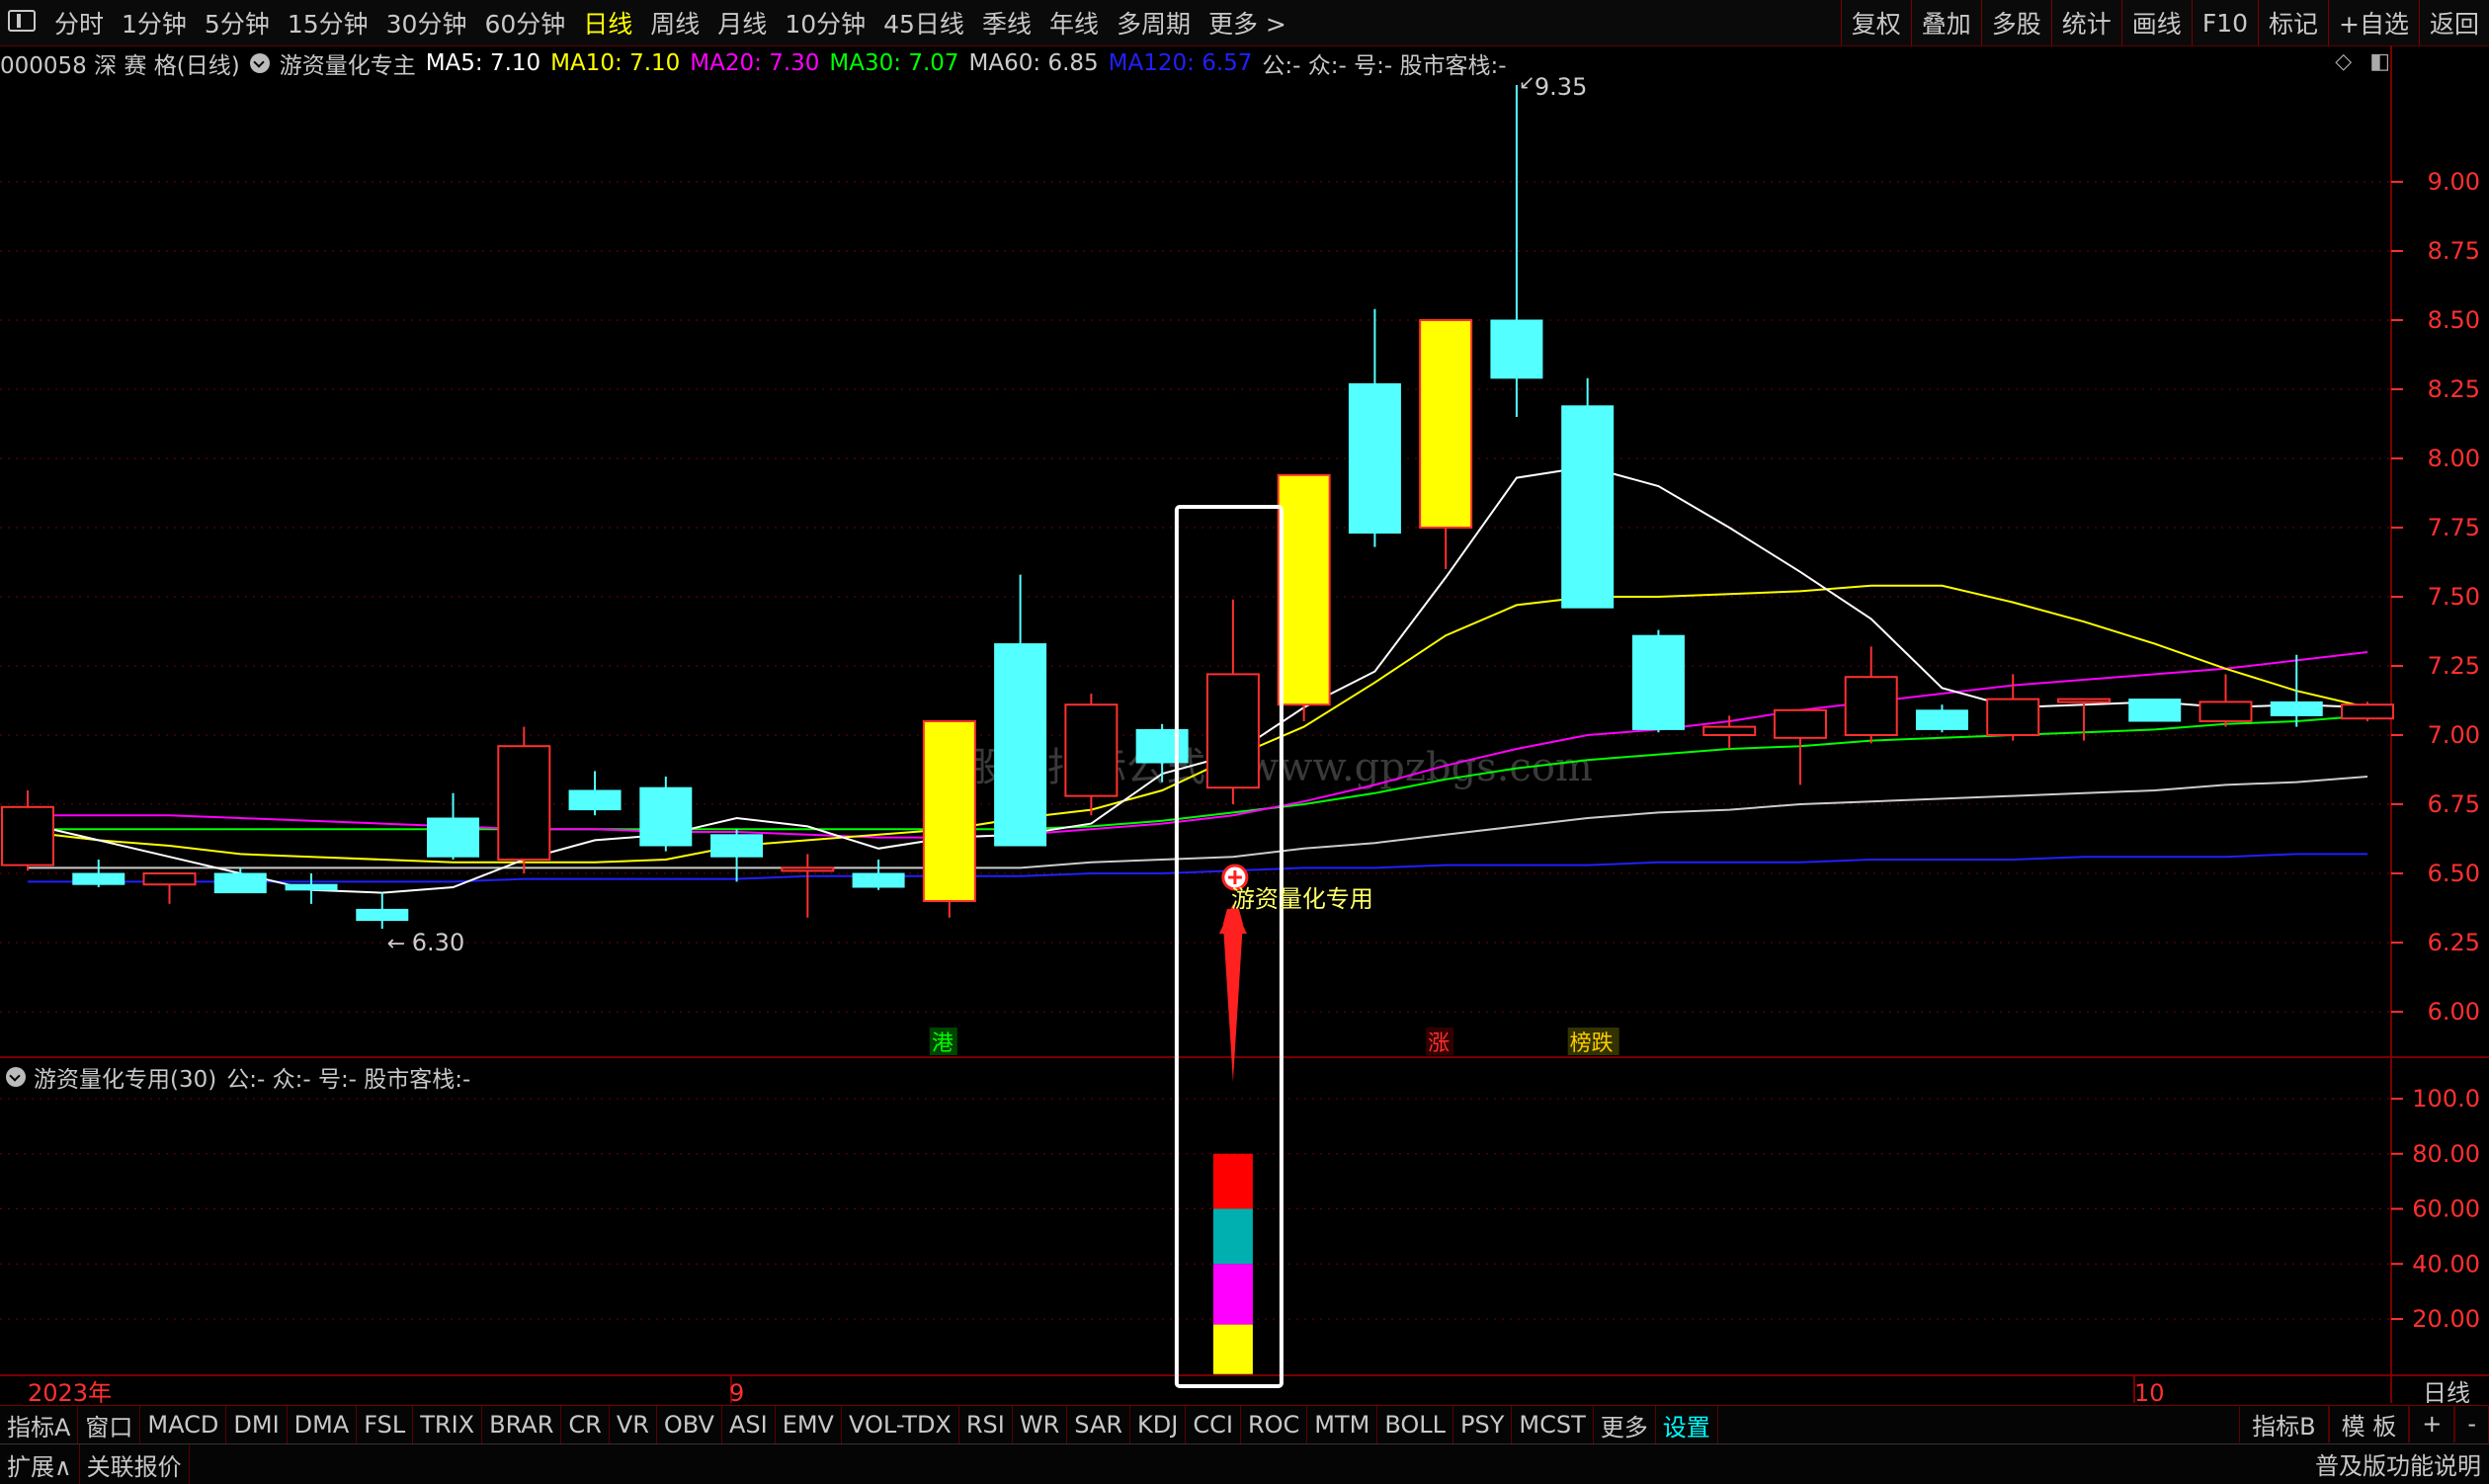 This screenshot has height=1484, width=2489. I want to click on low-arrow: ←, so click(396, 944).